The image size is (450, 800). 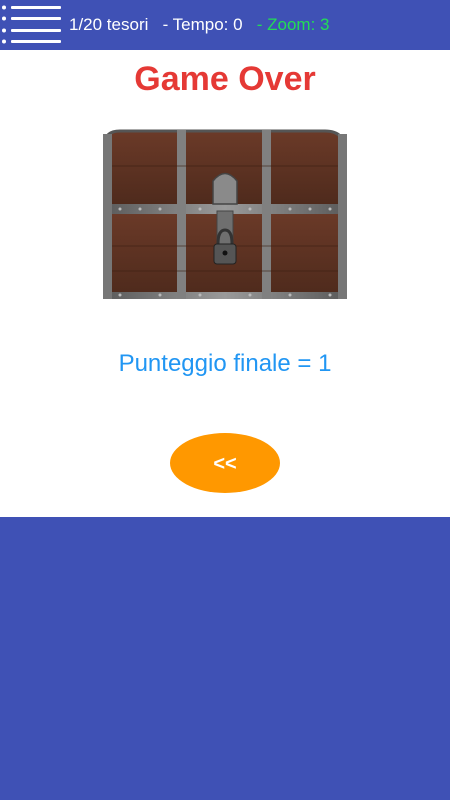 What do you see at coordinates (109, 24) in the screenshot?
I see `treasure-counter: 1/20 tesori` at bounding box center [109, 24].